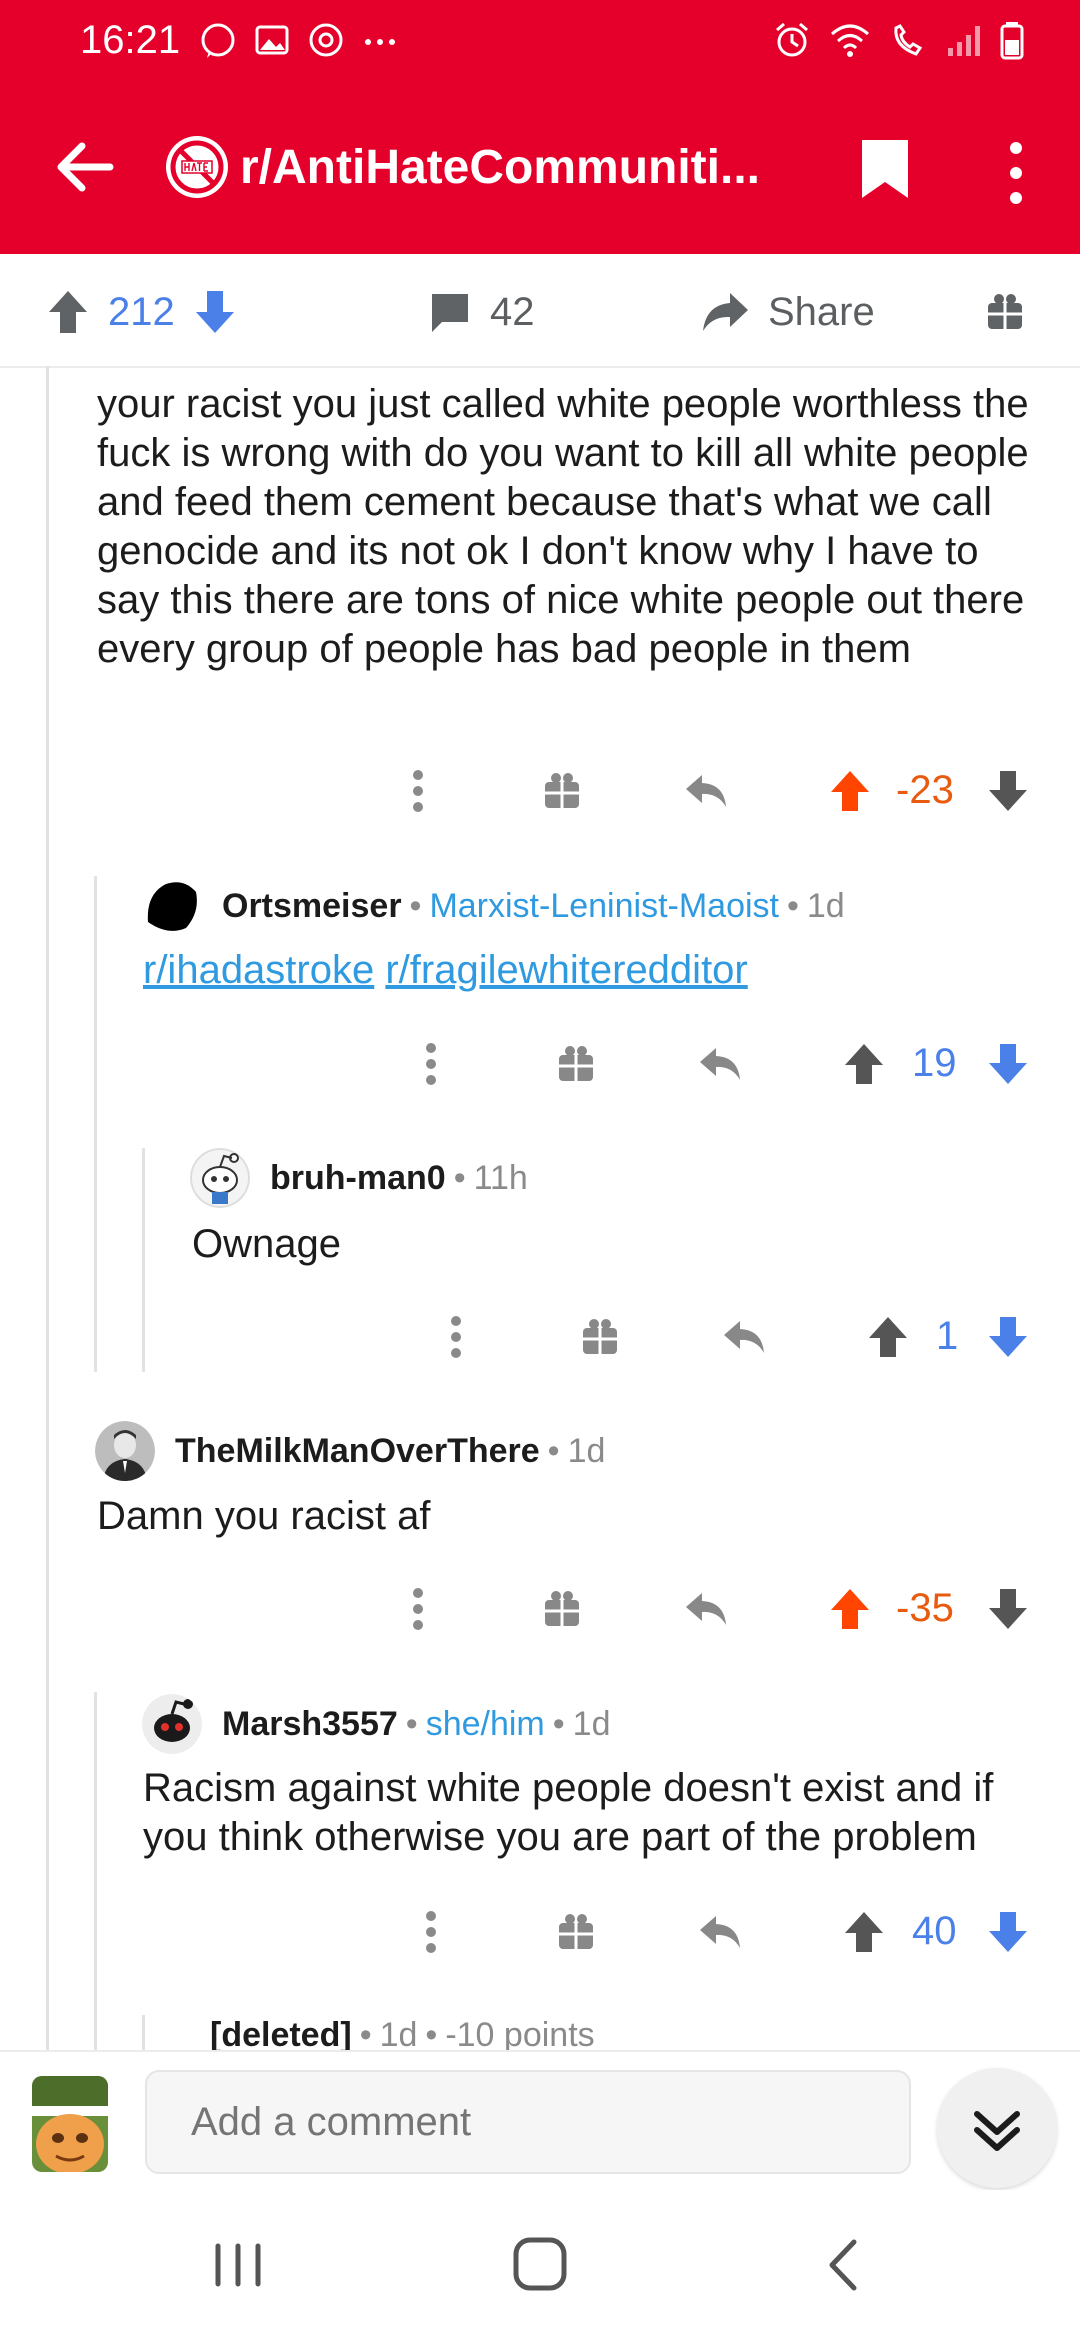 Image resolution: width=1080 pixels, height=2340 pixels. Describe the element at coordinates (528, 2122) in the screenshot. I see `comment-input` at that location.